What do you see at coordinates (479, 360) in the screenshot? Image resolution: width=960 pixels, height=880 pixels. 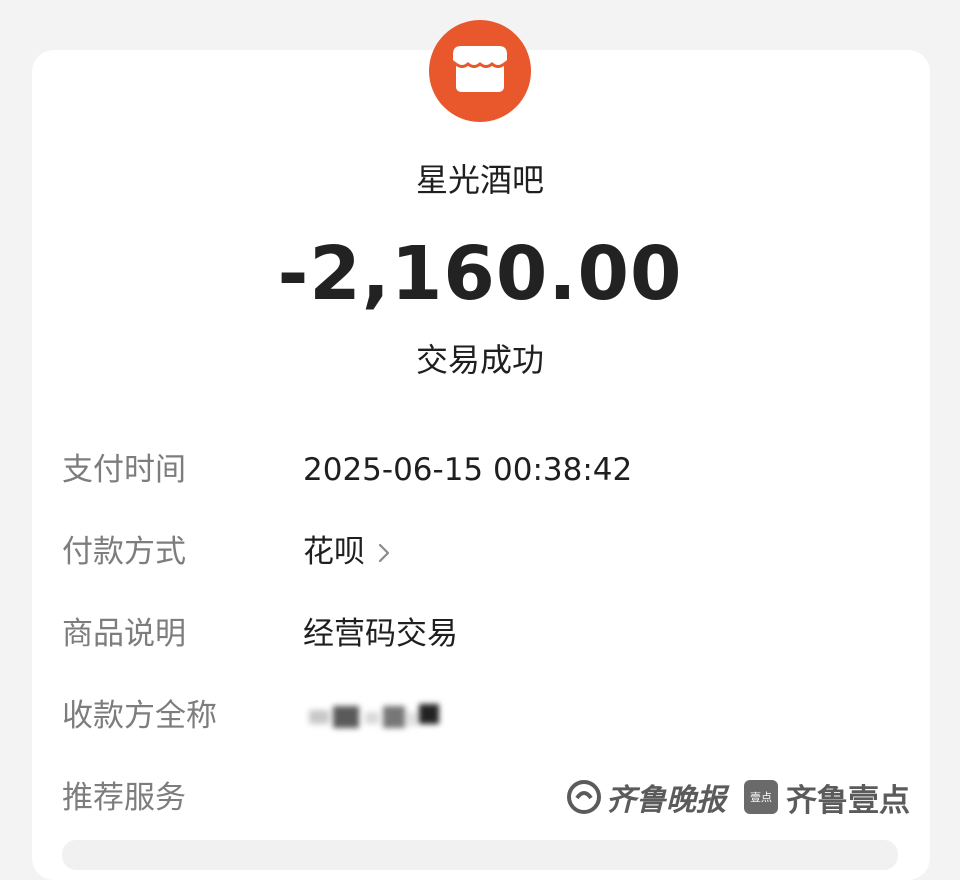 I see `transaction-status: 交易成功` at bounding box center [479, 360].